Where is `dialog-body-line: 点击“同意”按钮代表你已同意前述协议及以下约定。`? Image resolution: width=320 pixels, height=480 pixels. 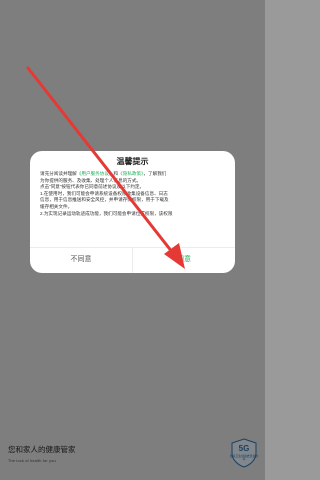
dialog-body-line: 点击“同意”按钮代表你已同意前述协议及以下约定。 is located at coordinates (92, 187).